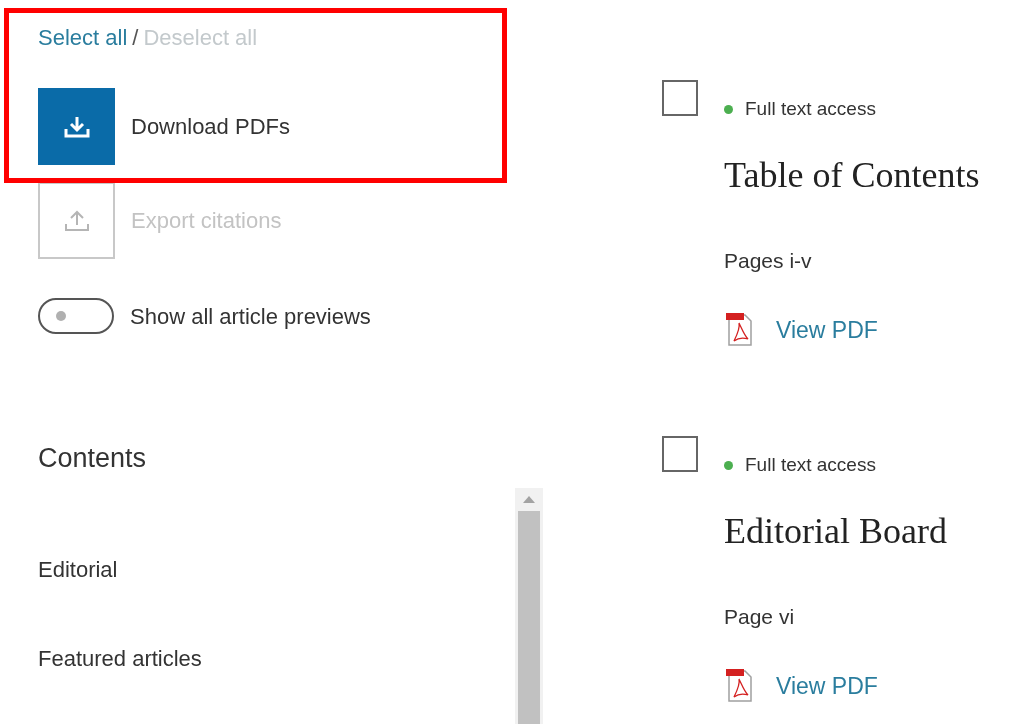  Describe the element at coordinates (250, 316) in the screenshot. I see `toggle-label: Show all article previews` at that location.